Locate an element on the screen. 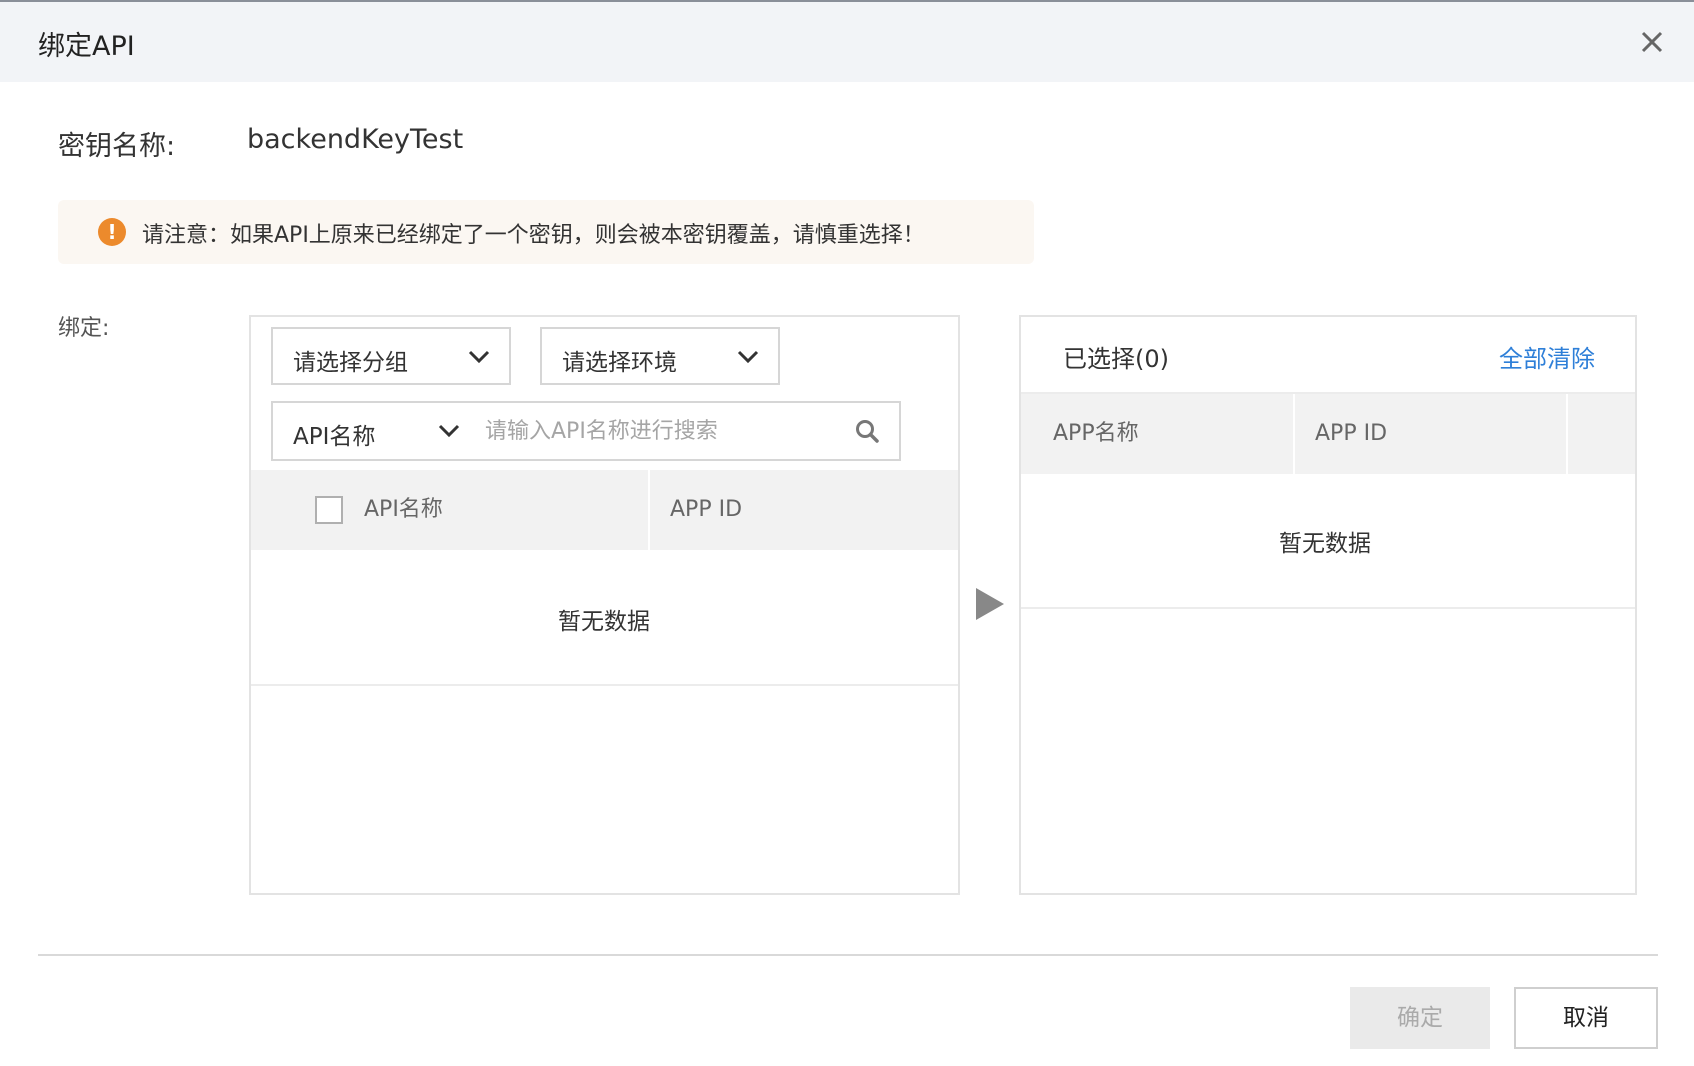 The image size is (1694, 1066). close-icon is located at coordinates (1652, 42).